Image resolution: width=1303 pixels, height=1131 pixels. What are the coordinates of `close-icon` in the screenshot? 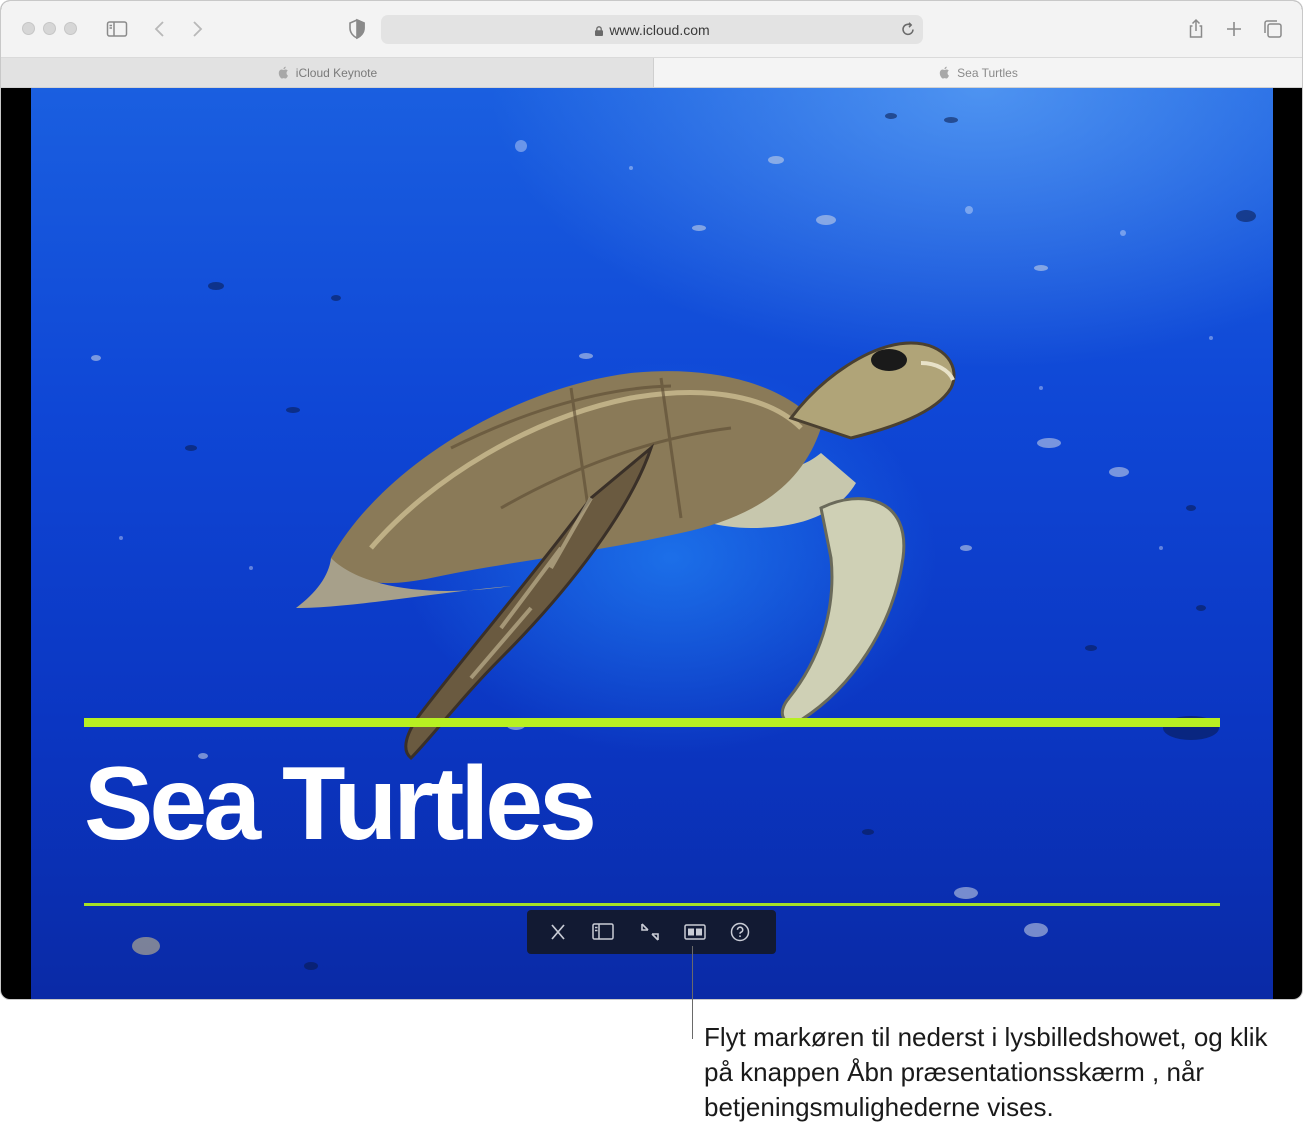 It's located at (558, 932).